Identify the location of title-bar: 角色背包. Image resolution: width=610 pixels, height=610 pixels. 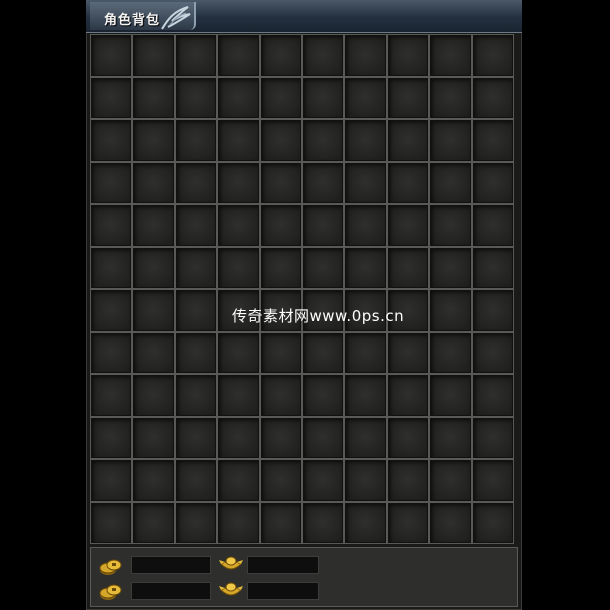
(304, 16).